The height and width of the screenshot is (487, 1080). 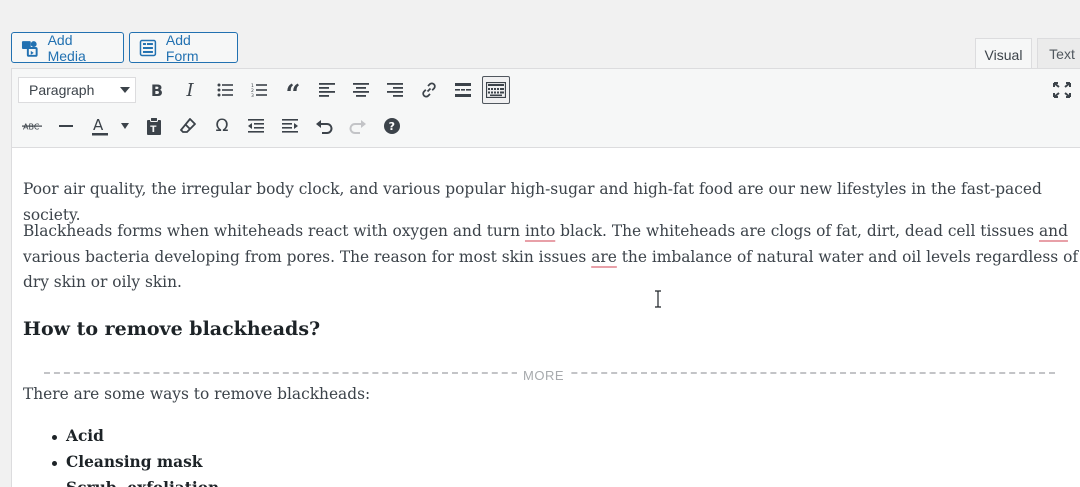 I want to click on clear-formatting-icon, so click(x=188, y=125).